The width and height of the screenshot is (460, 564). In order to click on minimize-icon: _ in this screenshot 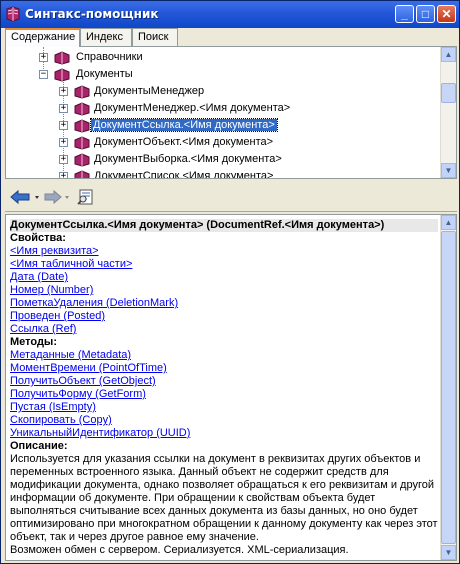, I will do `click(404, 14)`.